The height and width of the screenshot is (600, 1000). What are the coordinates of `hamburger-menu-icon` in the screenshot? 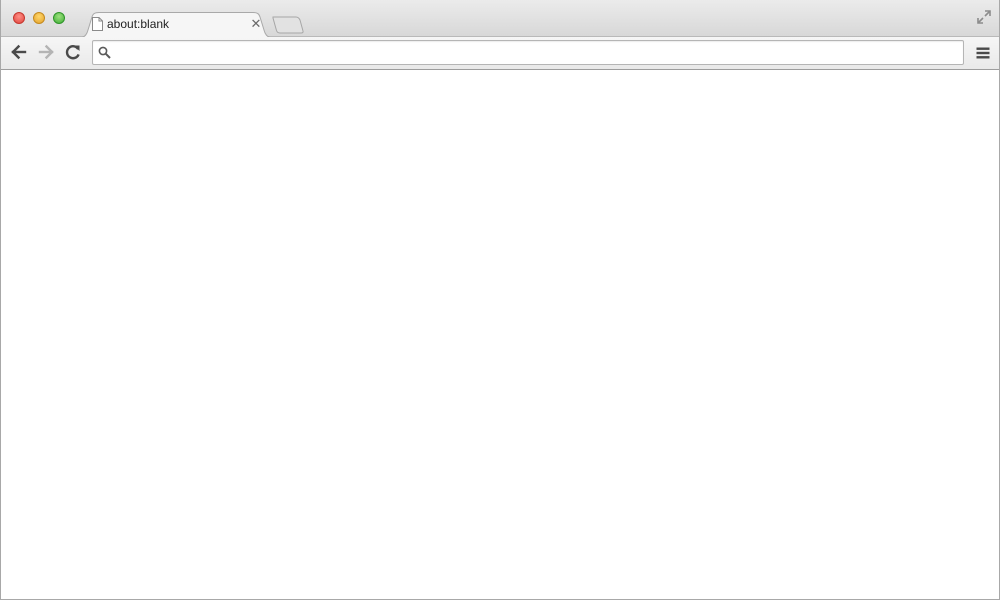 It's located at (983, 53).